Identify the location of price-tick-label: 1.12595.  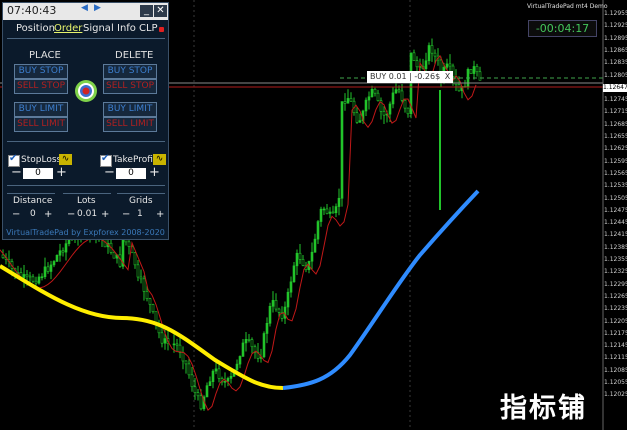
(615, 161).